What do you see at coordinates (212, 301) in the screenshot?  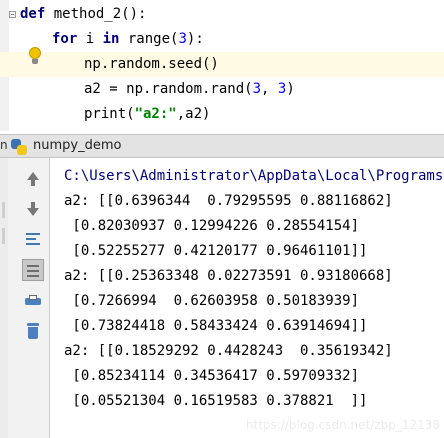 I see `console-line: [0.7266994 0.62603958 0.50183939]` at bounding box center [212, 301].